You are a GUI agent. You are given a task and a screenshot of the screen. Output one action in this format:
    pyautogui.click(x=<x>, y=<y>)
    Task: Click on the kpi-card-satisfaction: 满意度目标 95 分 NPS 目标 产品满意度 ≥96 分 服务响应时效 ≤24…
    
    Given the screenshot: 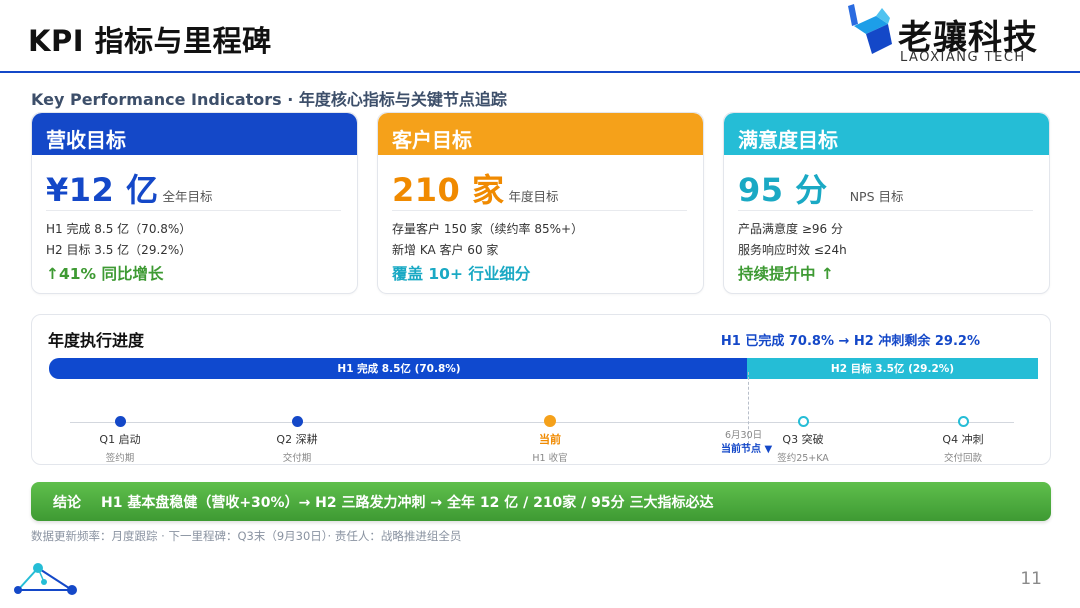 What is the action you would take?
    pyautogui.click(x=886, y=203)
    